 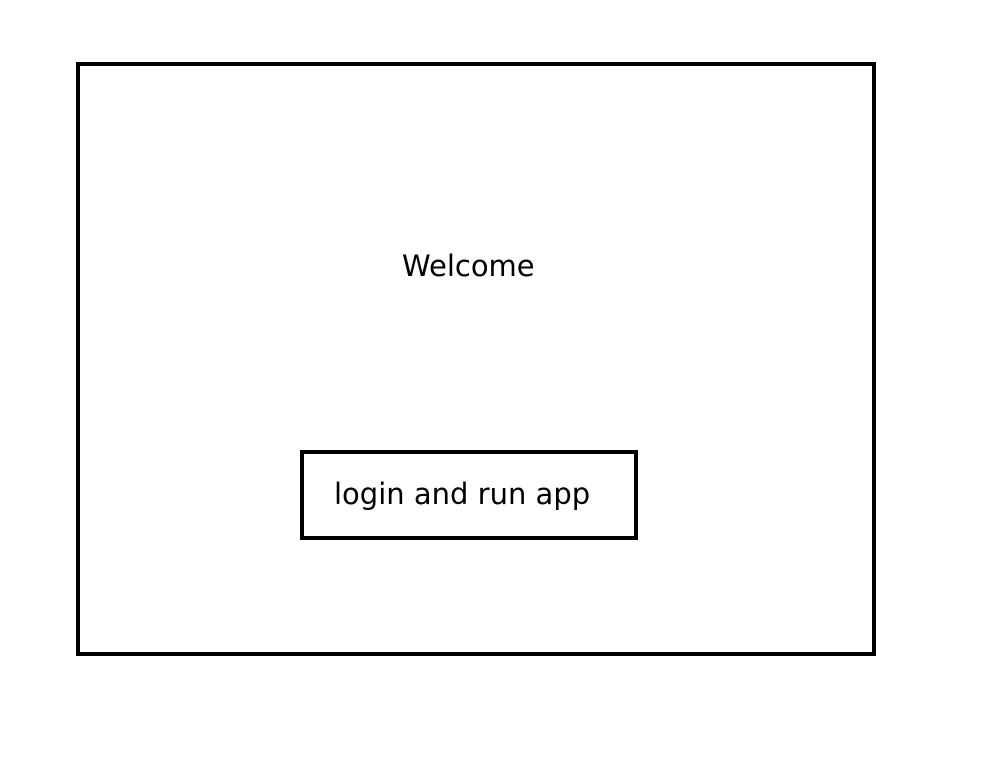 I want to click on welcome-text: Welcome, so click(x=468, y=266).